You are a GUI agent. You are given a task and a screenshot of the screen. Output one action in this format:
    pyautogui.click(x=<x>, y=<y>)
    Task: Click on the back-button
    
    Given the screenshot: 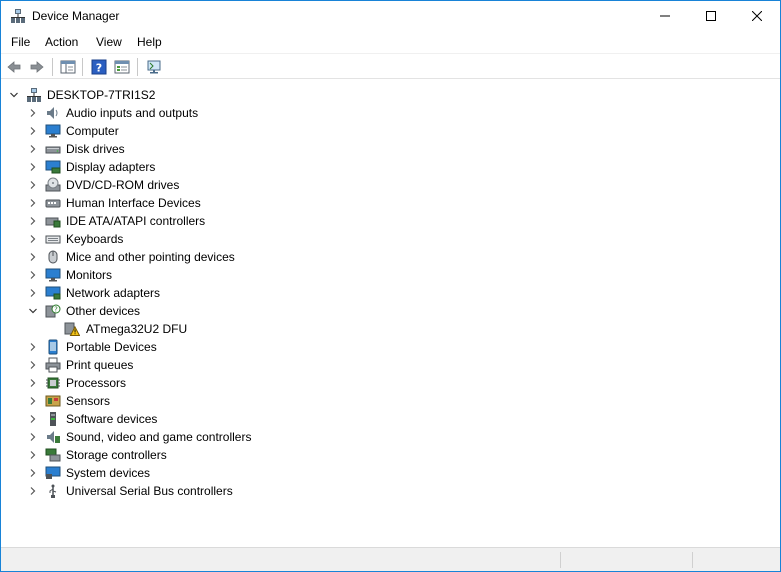 What is the action you would take?
    pyautogui.click(x=14, y=67)
    